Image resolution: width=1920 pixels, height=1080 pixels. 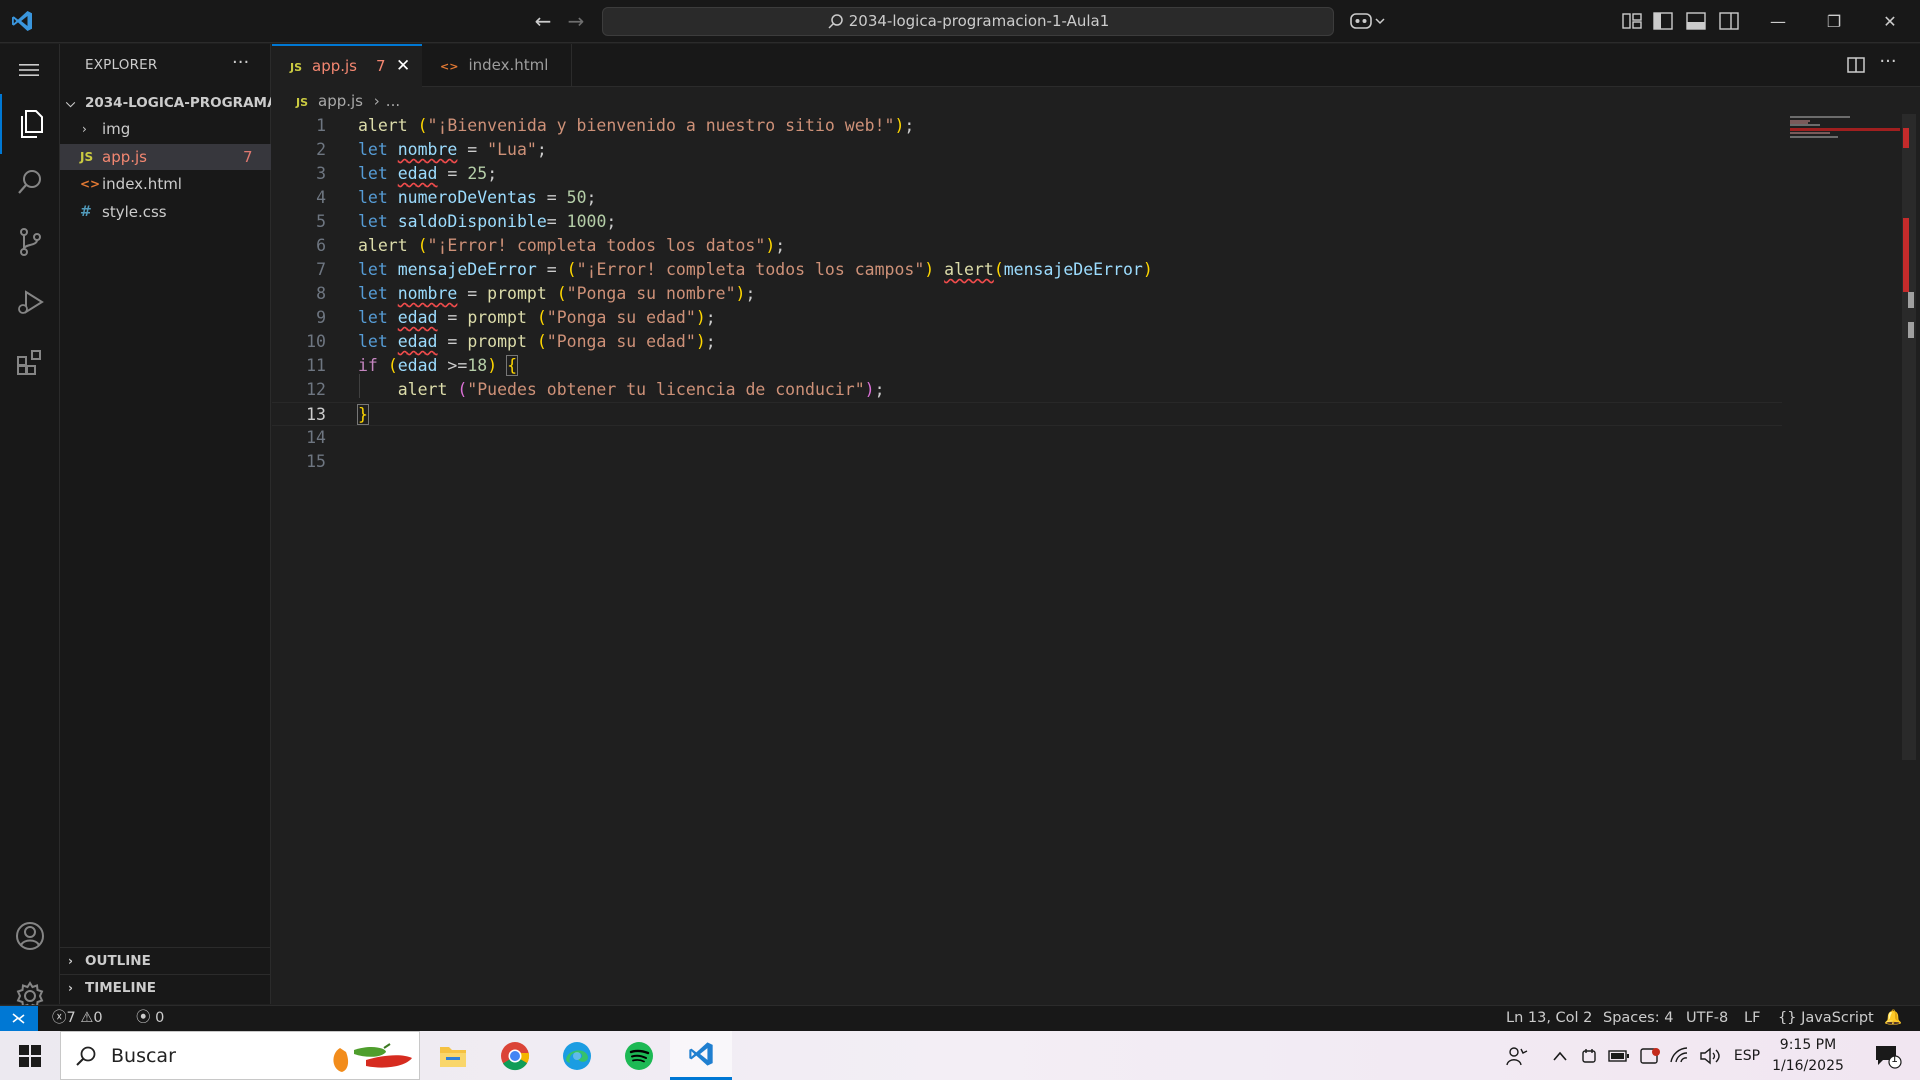 I want to click on code-line: 15, so click(x=316, y=461).